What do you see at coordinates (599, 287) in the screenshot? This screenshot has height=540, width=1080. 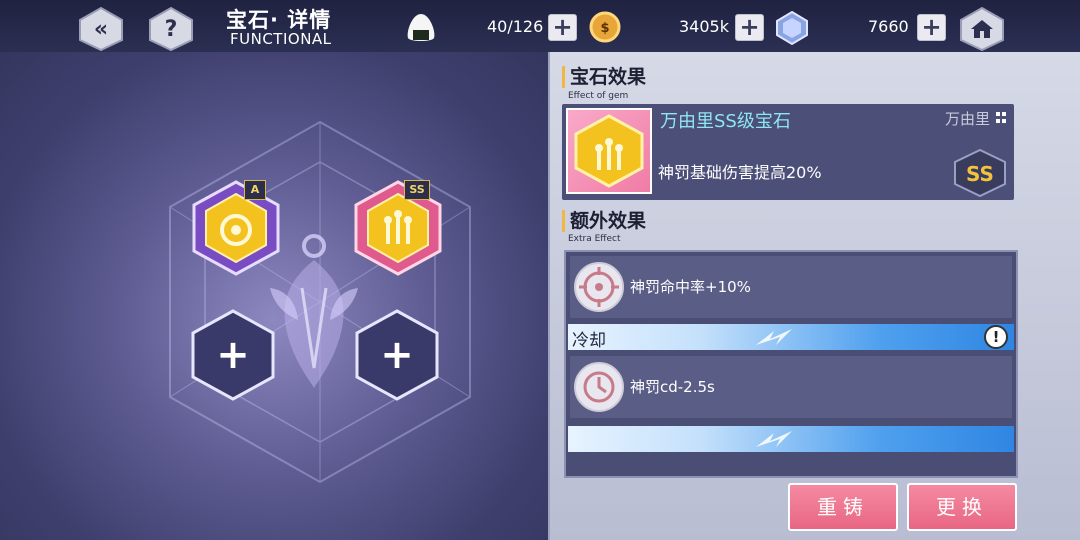 I see `crosshair-icon` at bounding box center [599, 287].